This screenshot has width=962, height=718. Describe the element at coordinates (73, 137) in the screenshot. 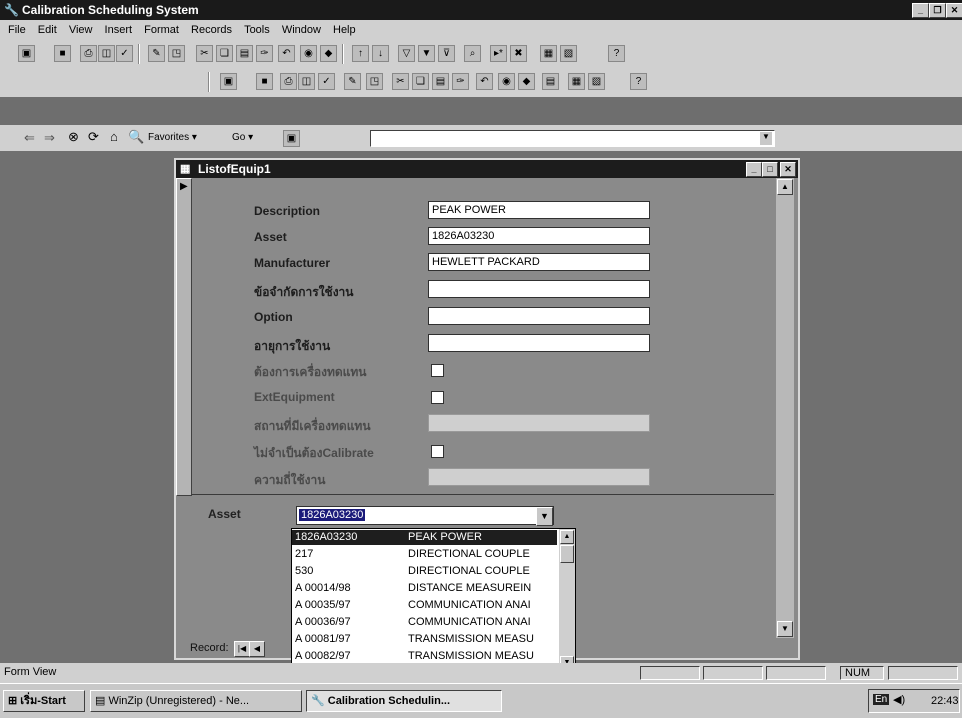

I see `stop-icon: ⊗` at that location.